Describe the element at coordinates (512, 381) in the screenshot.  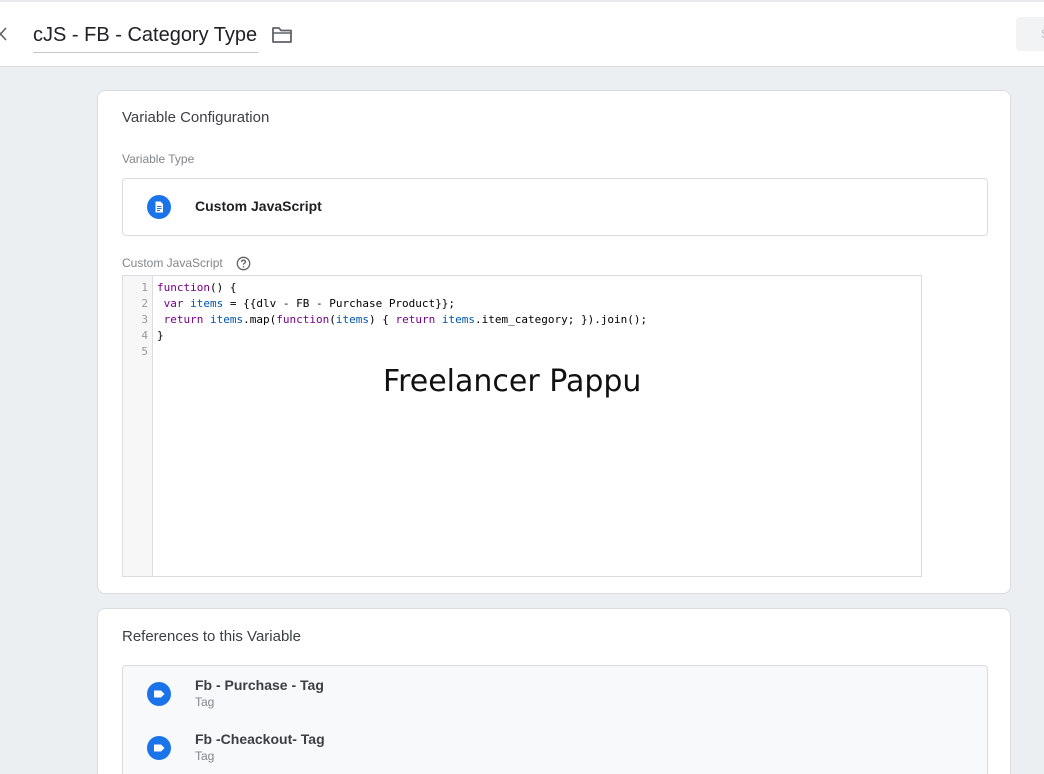
I see `watermark-text: Freelancer Pappu` at that location.